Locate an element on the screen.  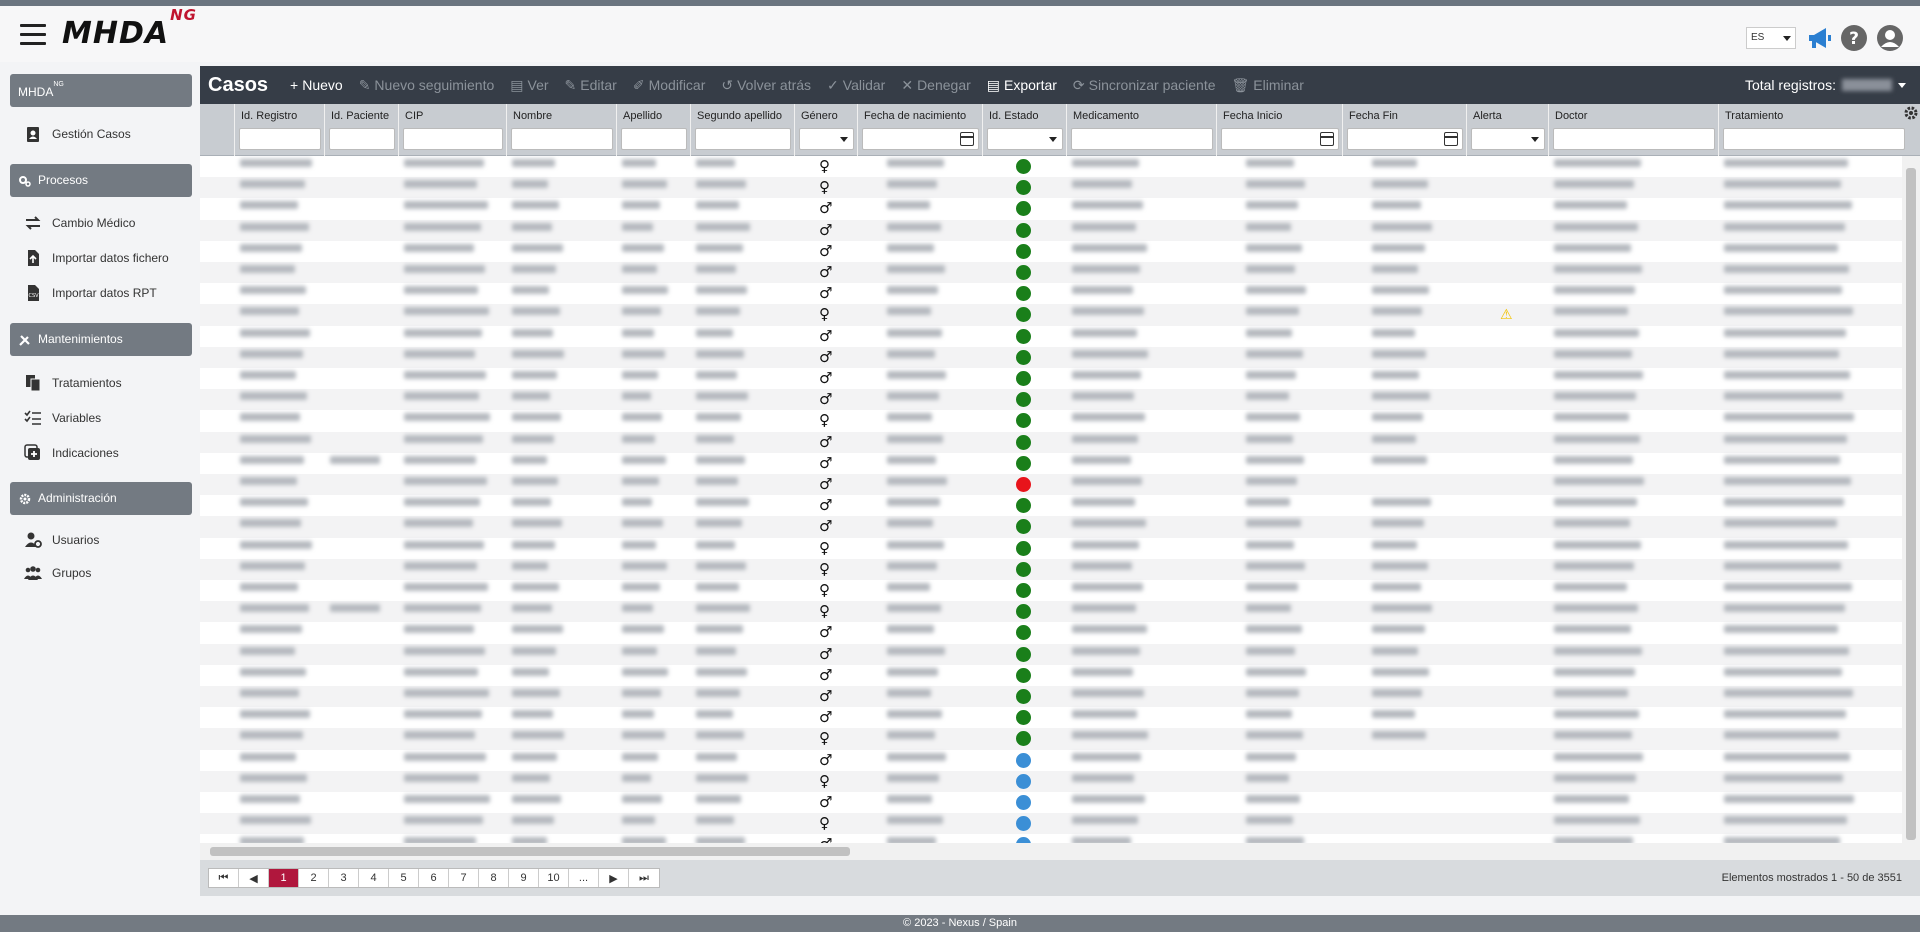
edit-button: ✎ Editar is located at coordinates (591, 85).